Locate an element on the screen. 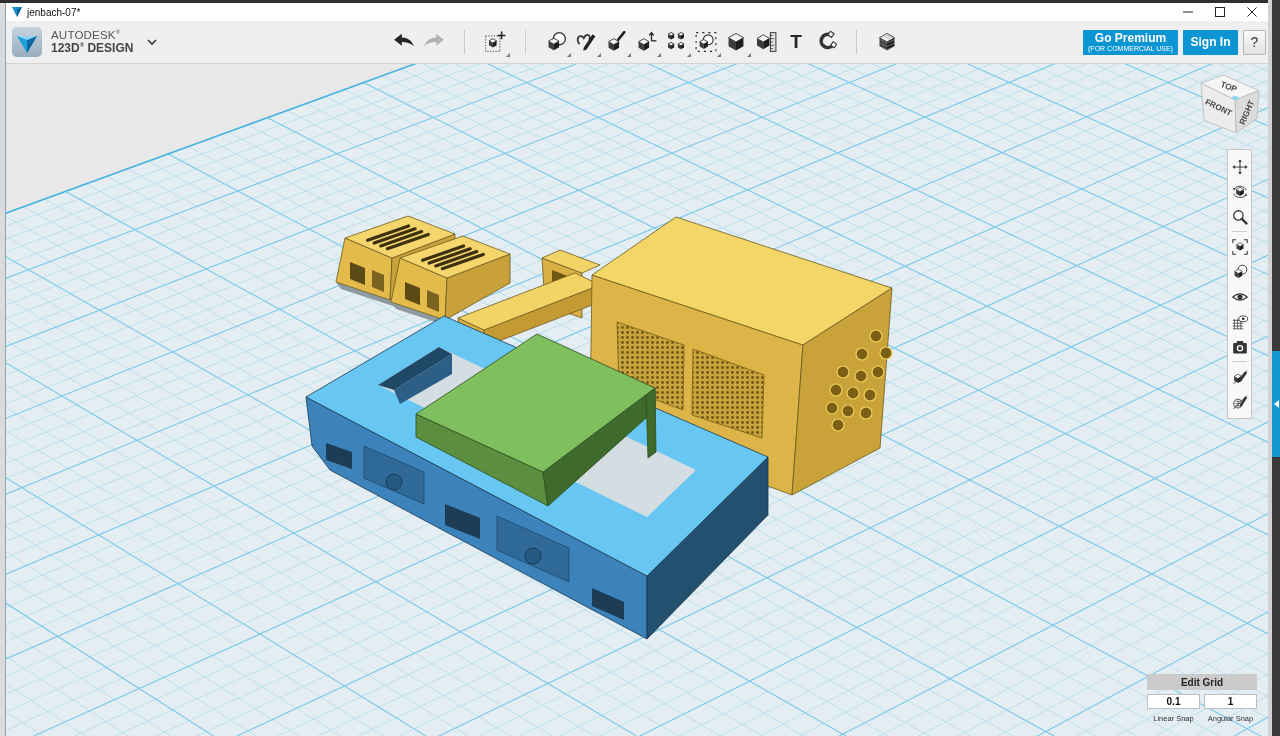  cube-brush-icon is located at coordinates (616, 42).